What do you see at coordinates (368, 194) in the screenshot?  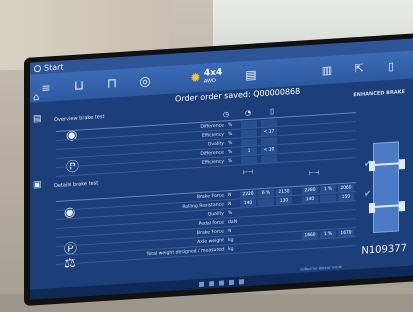 I see `check-icon: ✔` at bounding box center [368, 194].